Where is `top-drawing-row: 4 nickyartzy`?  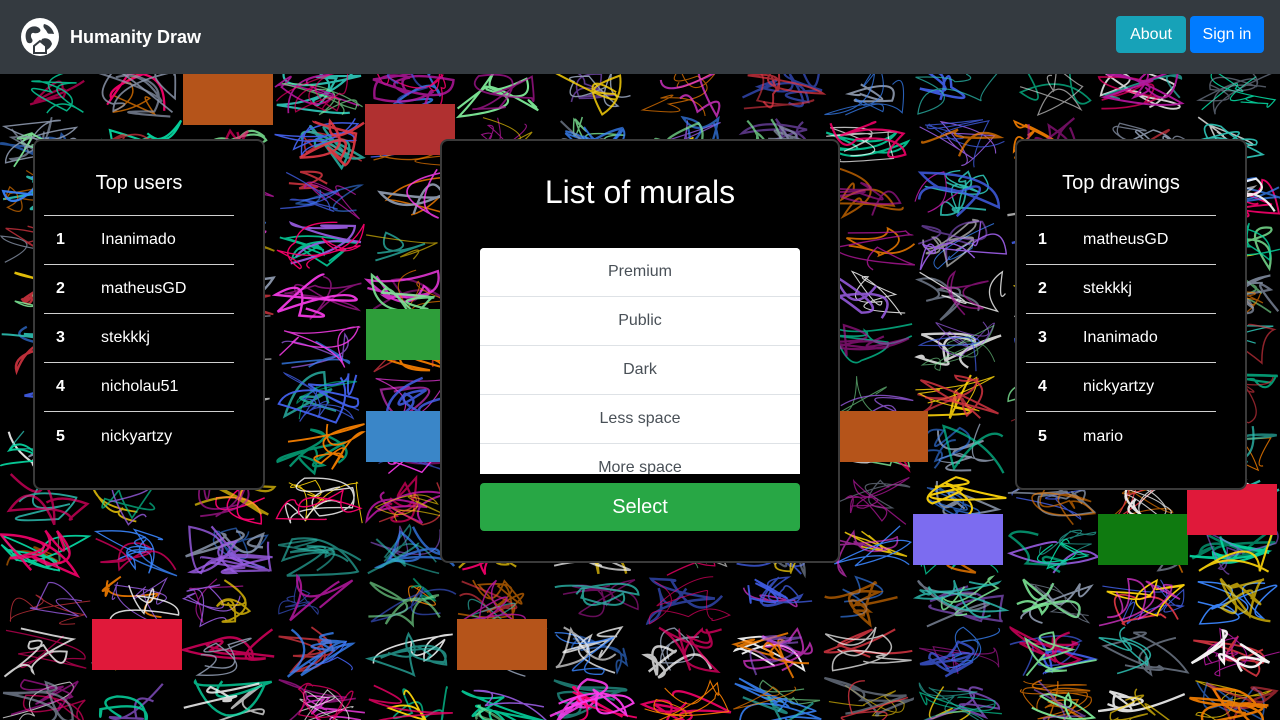 top-drawing-row: 4 nickyartzy is located at coordinates (1121, 387).